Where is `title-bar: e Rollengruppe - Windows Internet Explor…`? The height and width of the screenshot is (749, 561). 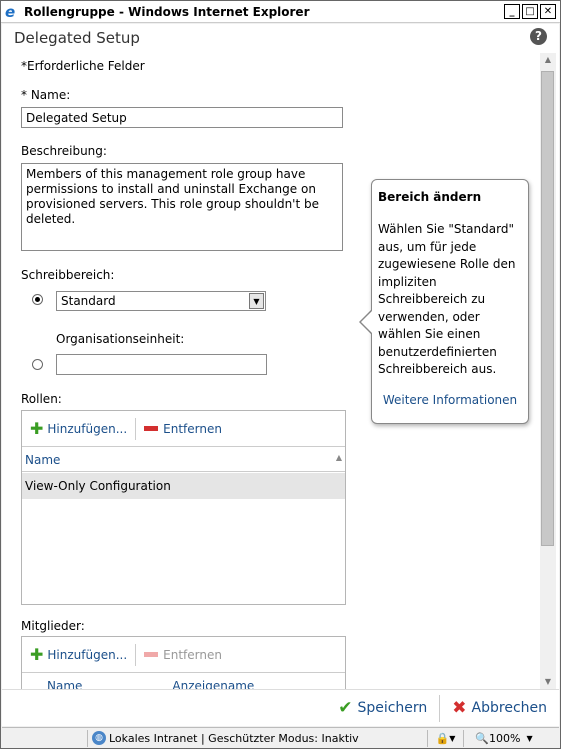 title-bar: e Rollengruppe - Windows Internet Explor… is located at coordinates (280, 12).